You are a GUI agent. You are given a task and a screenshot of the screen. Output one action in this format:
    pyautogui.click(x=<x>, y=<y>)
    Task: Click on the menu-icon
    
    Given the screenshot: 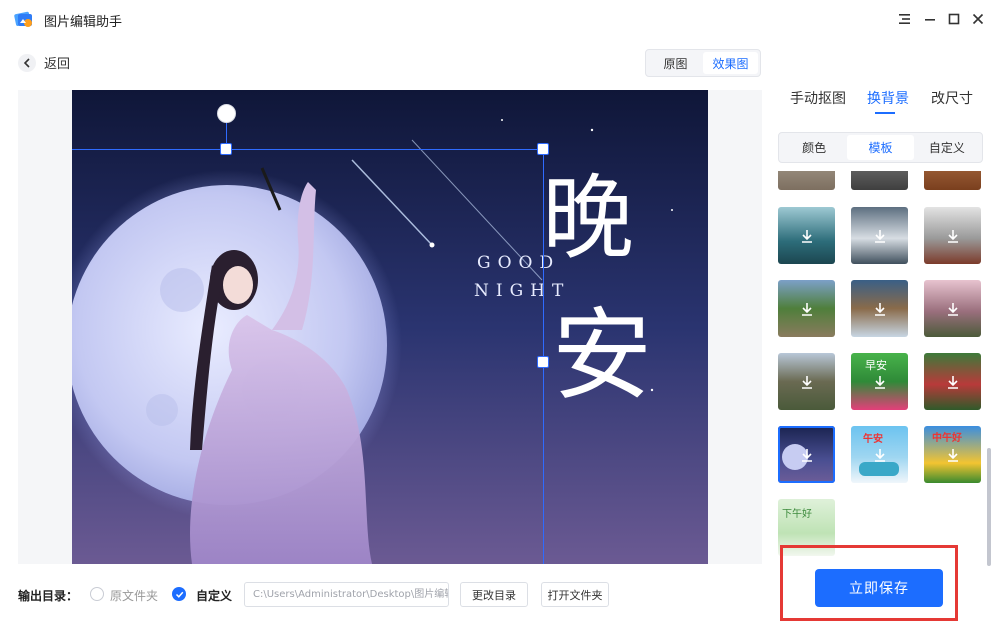 What is the action you would take?
    pyautogui.click(x=904, y=19)
    